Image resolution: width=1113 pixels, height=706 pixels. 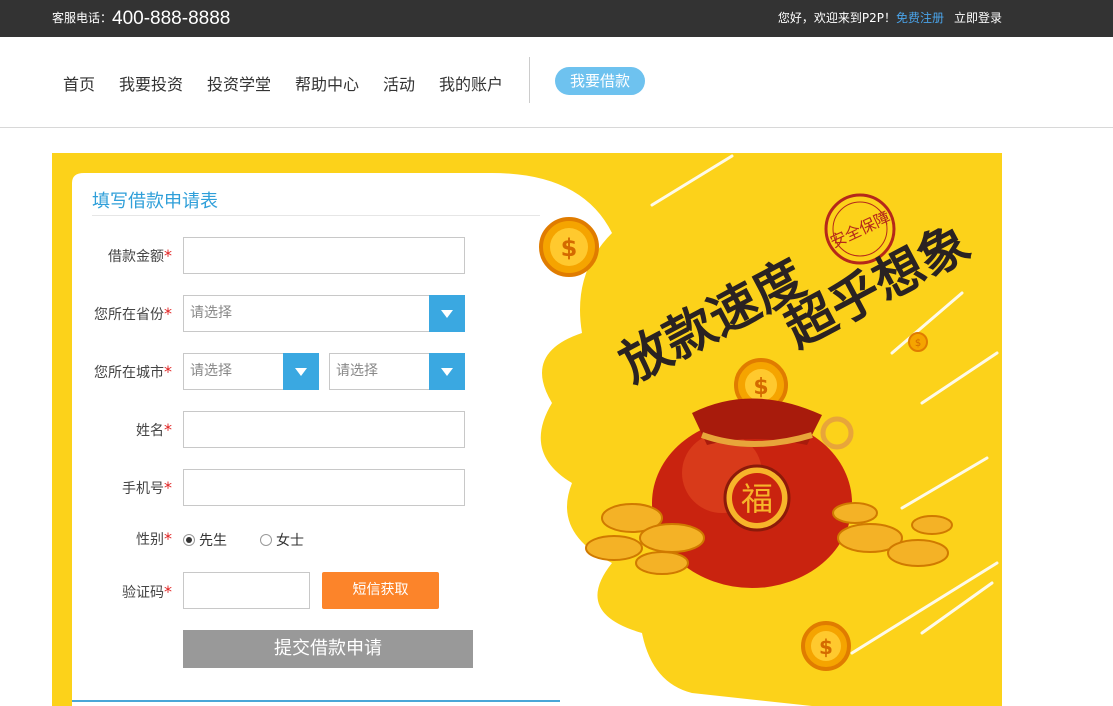 I want to click on nav-item-account: 我的账户, so click(x=471, y=83).